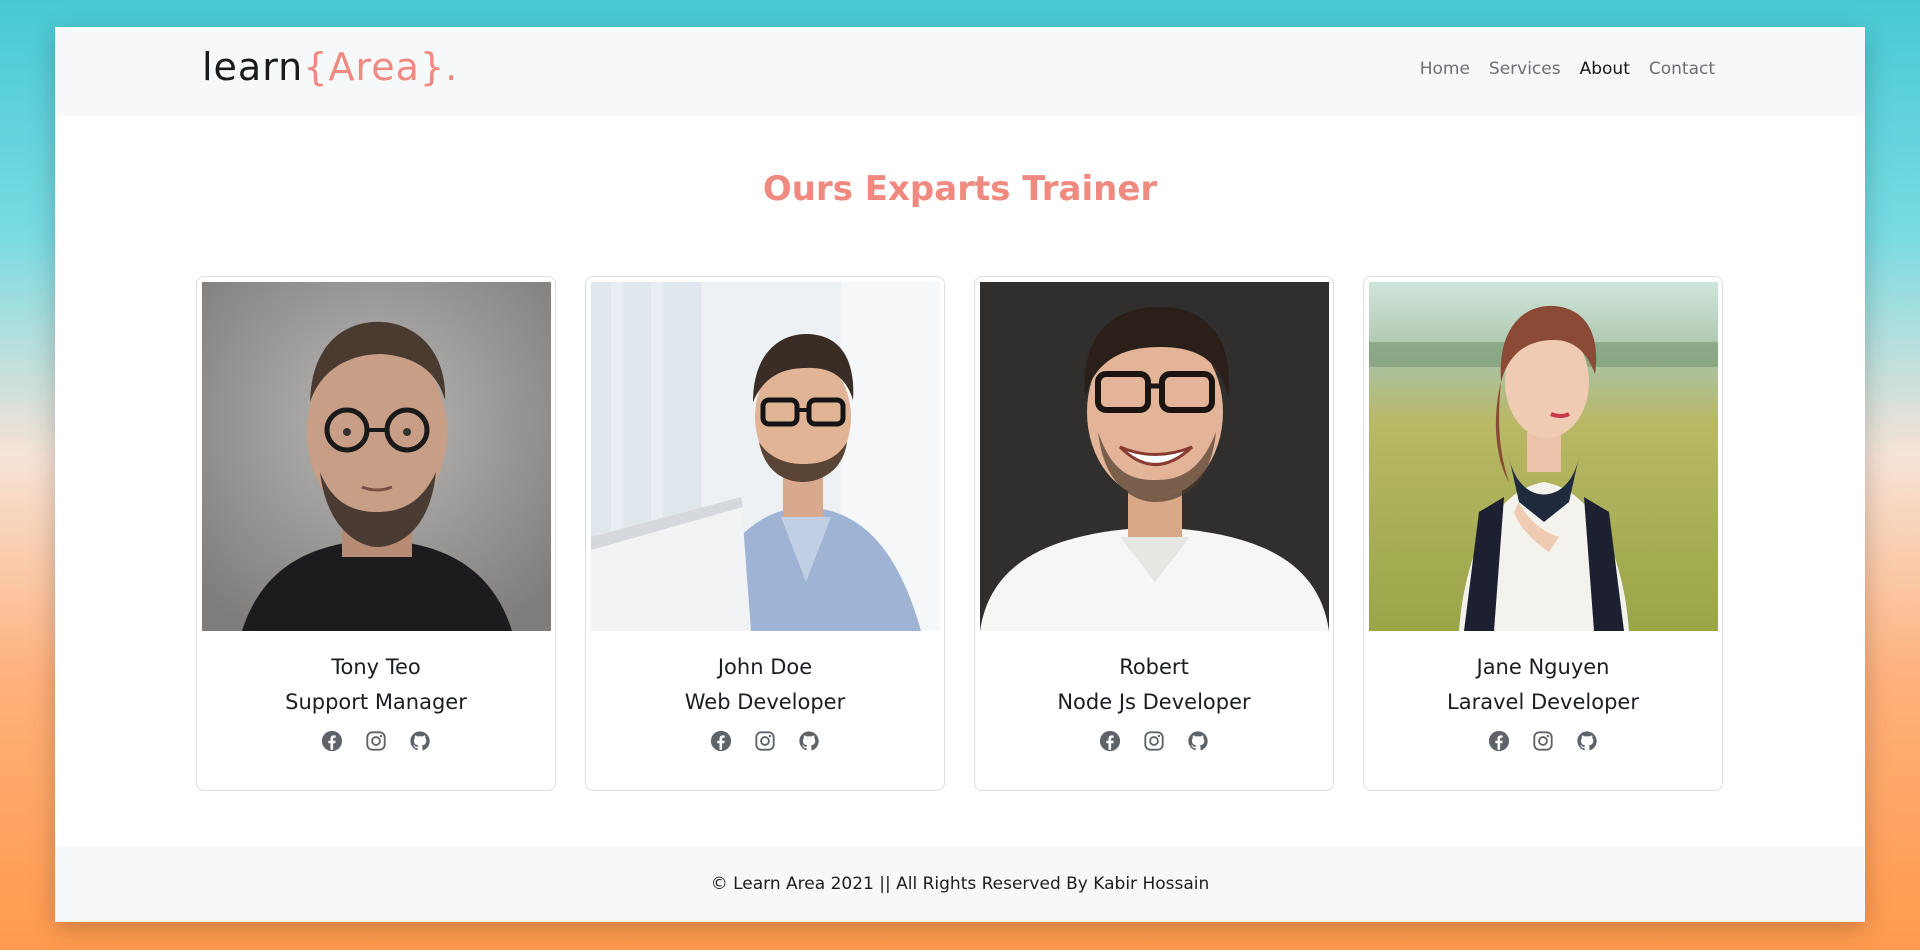 The width and height of the screenshot is (1920, 950). I want to click on nav-services: Services, so click(1525, 69).